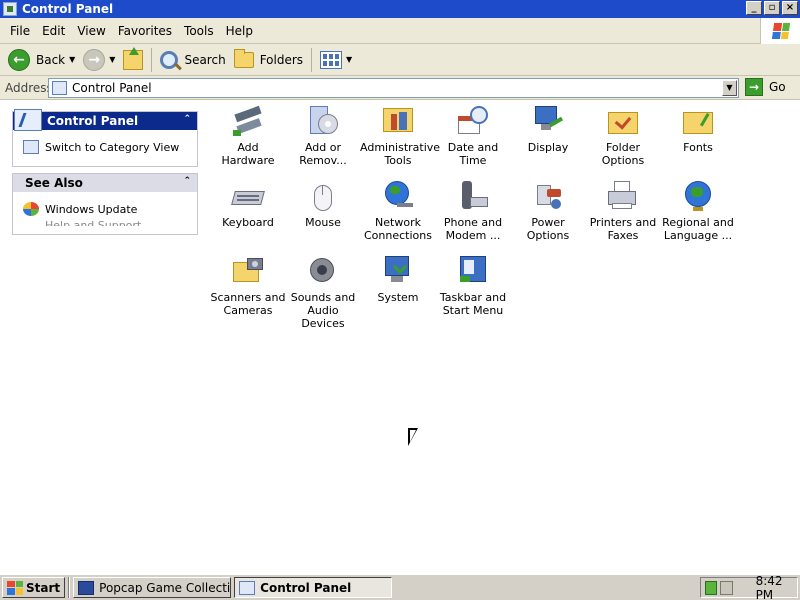 This screenshot has height=600, width=800. I want to click on scanners-cameras-item: Scanners and Cameras, so click(248, 285).